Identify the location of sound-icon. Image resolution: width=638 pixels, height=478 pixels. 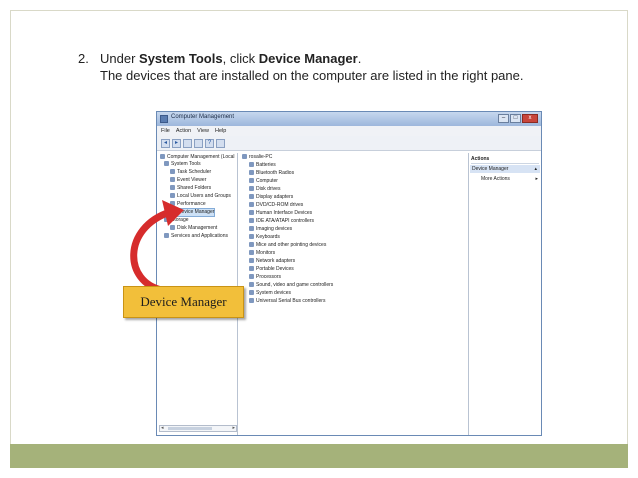
(251, 285).